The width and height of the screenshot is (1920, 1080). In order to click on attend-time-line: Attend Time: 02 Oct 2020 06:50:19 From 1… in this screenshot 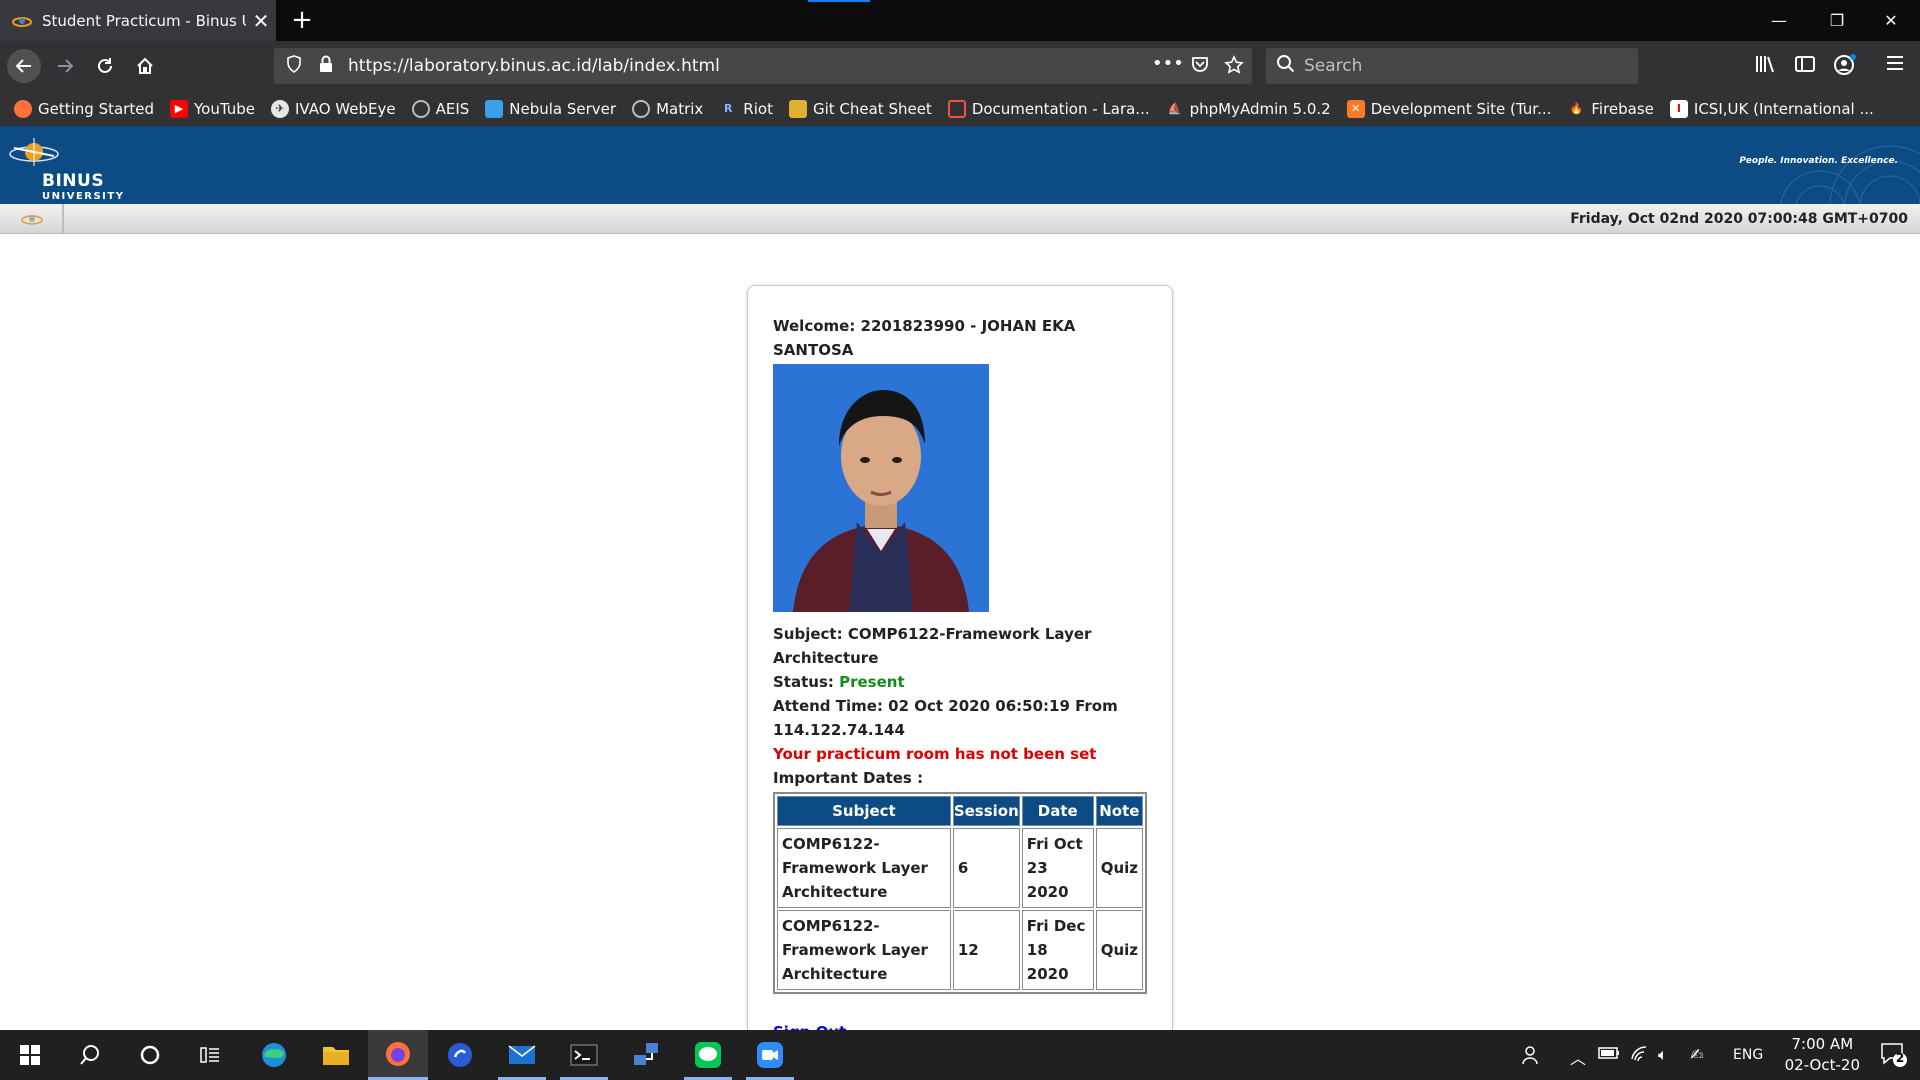, I will do `click(963, 718)`.